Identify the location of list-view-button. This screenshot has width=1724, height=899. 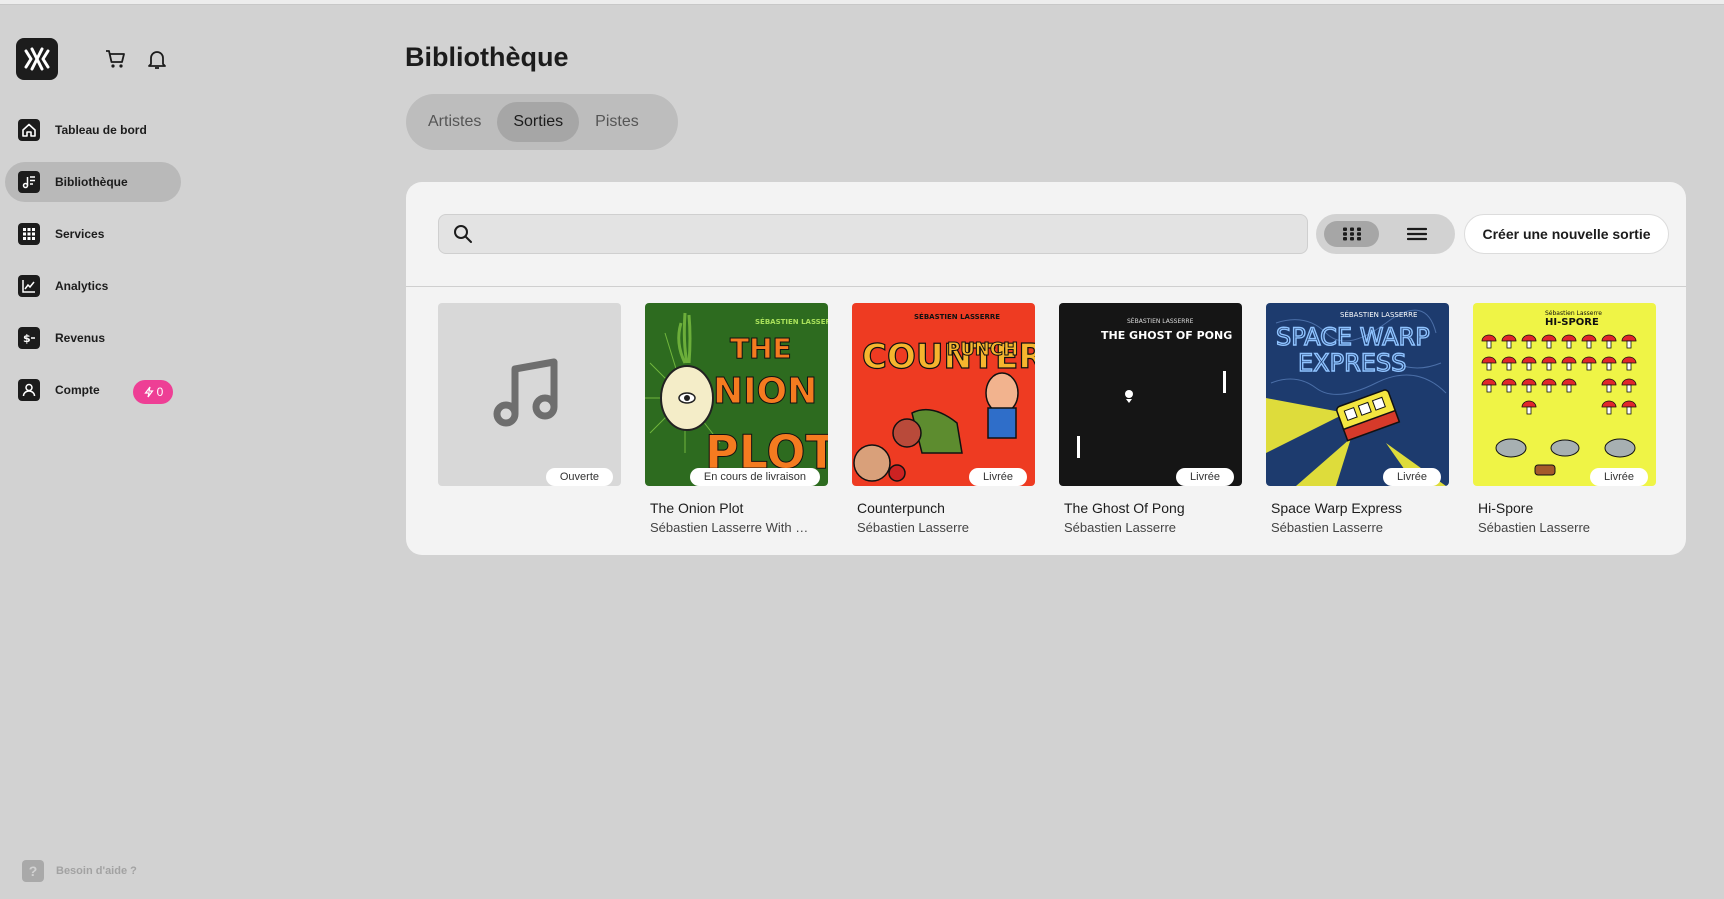
(1416, 234).